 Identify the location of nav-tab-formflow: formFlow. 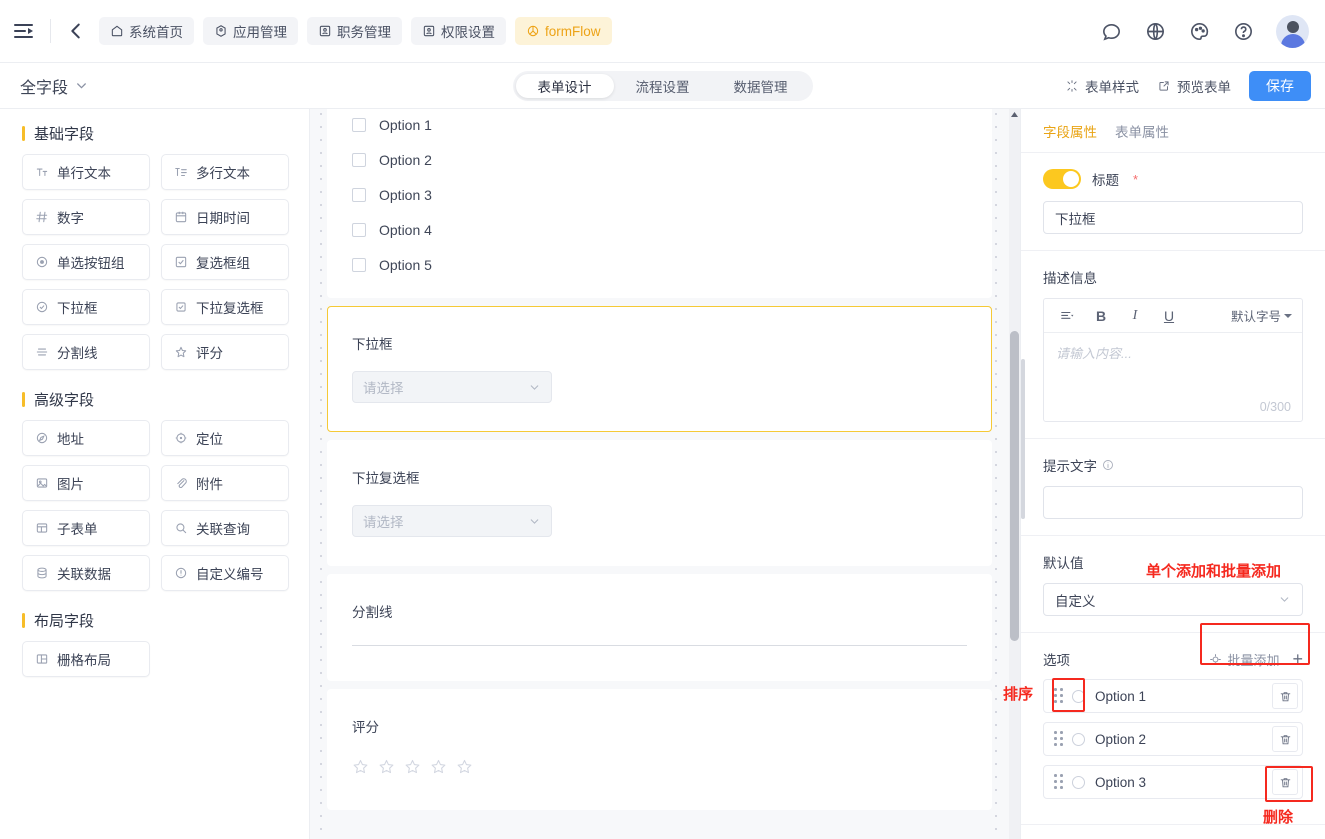
(563, 31).